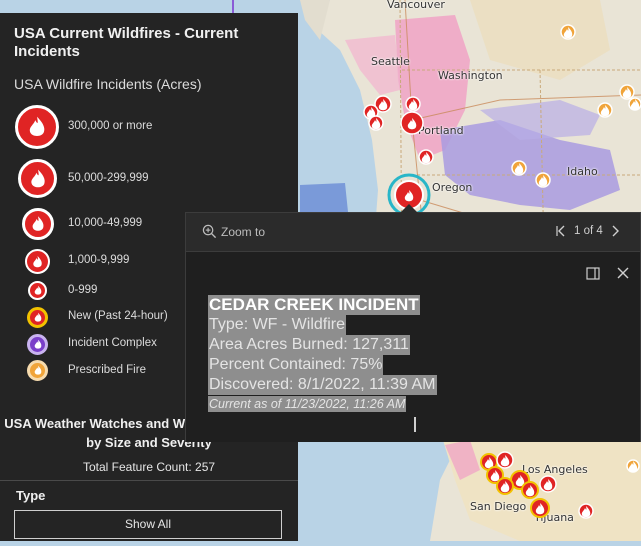 This screenshot has height=546, width=641. I want to click on popup-toolbar: Zoom to 1 of 4, so click(413, 232).